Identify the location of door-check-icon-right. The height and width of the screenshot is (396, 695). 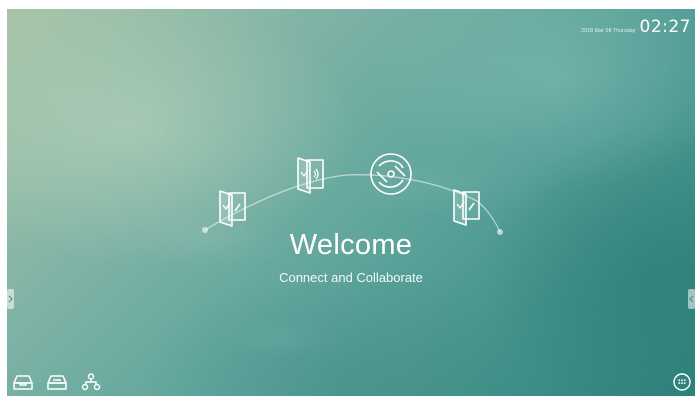
(466, 207).